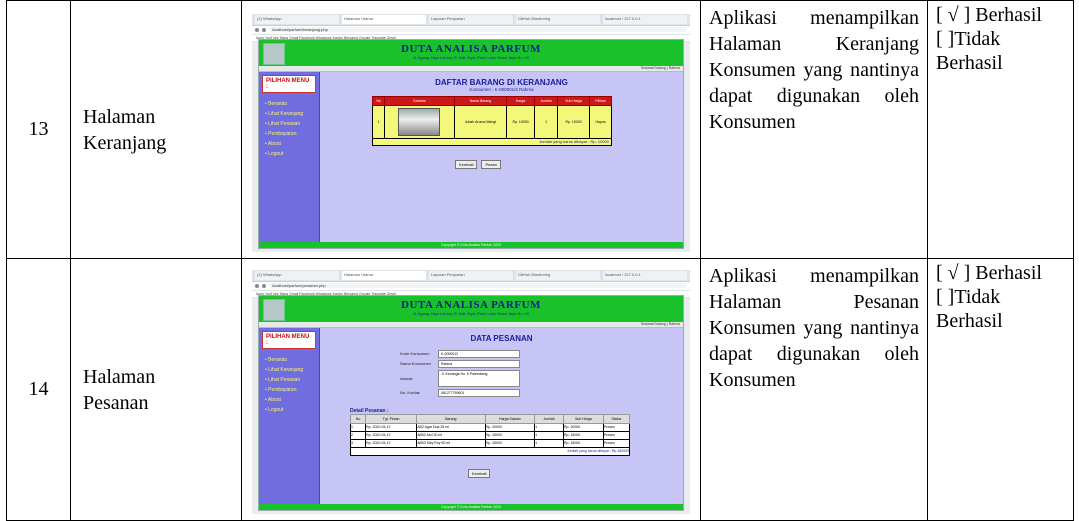 The height and width of the screenshot is (521, 1079). Describe the element at coordinates (415, 353) in the screenshot. I see `form-label: Kode Konsumen` at that location.